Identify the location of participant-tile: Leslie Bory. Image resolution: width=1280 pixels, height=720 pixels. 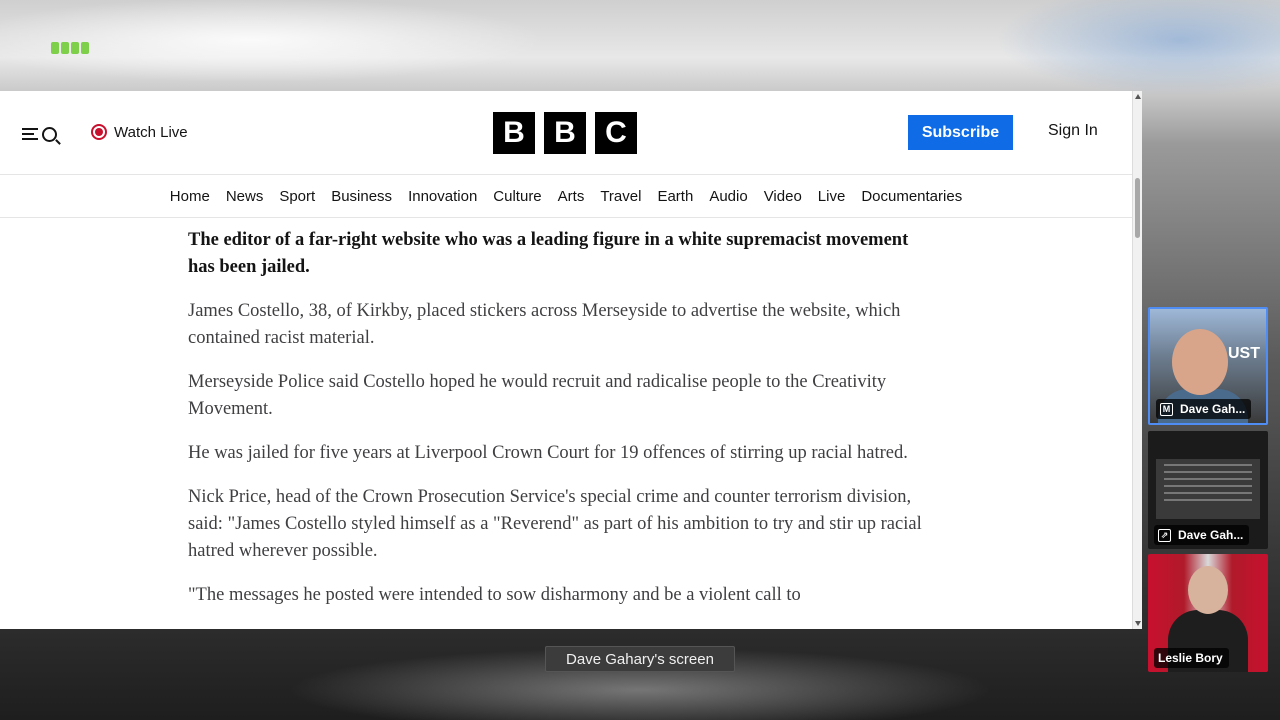
(1208, 613).